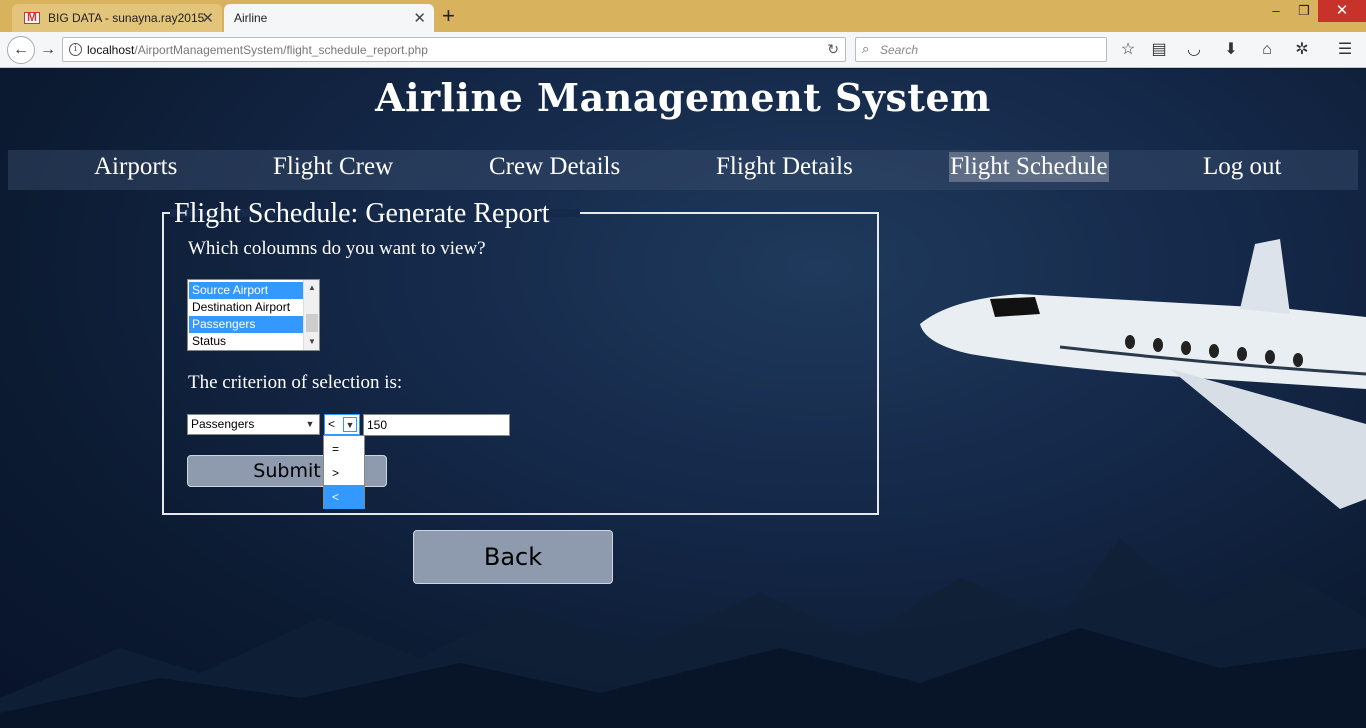 The image size is (1366, 728). I want to click on selected-value: Passengers, so click(223, 424).